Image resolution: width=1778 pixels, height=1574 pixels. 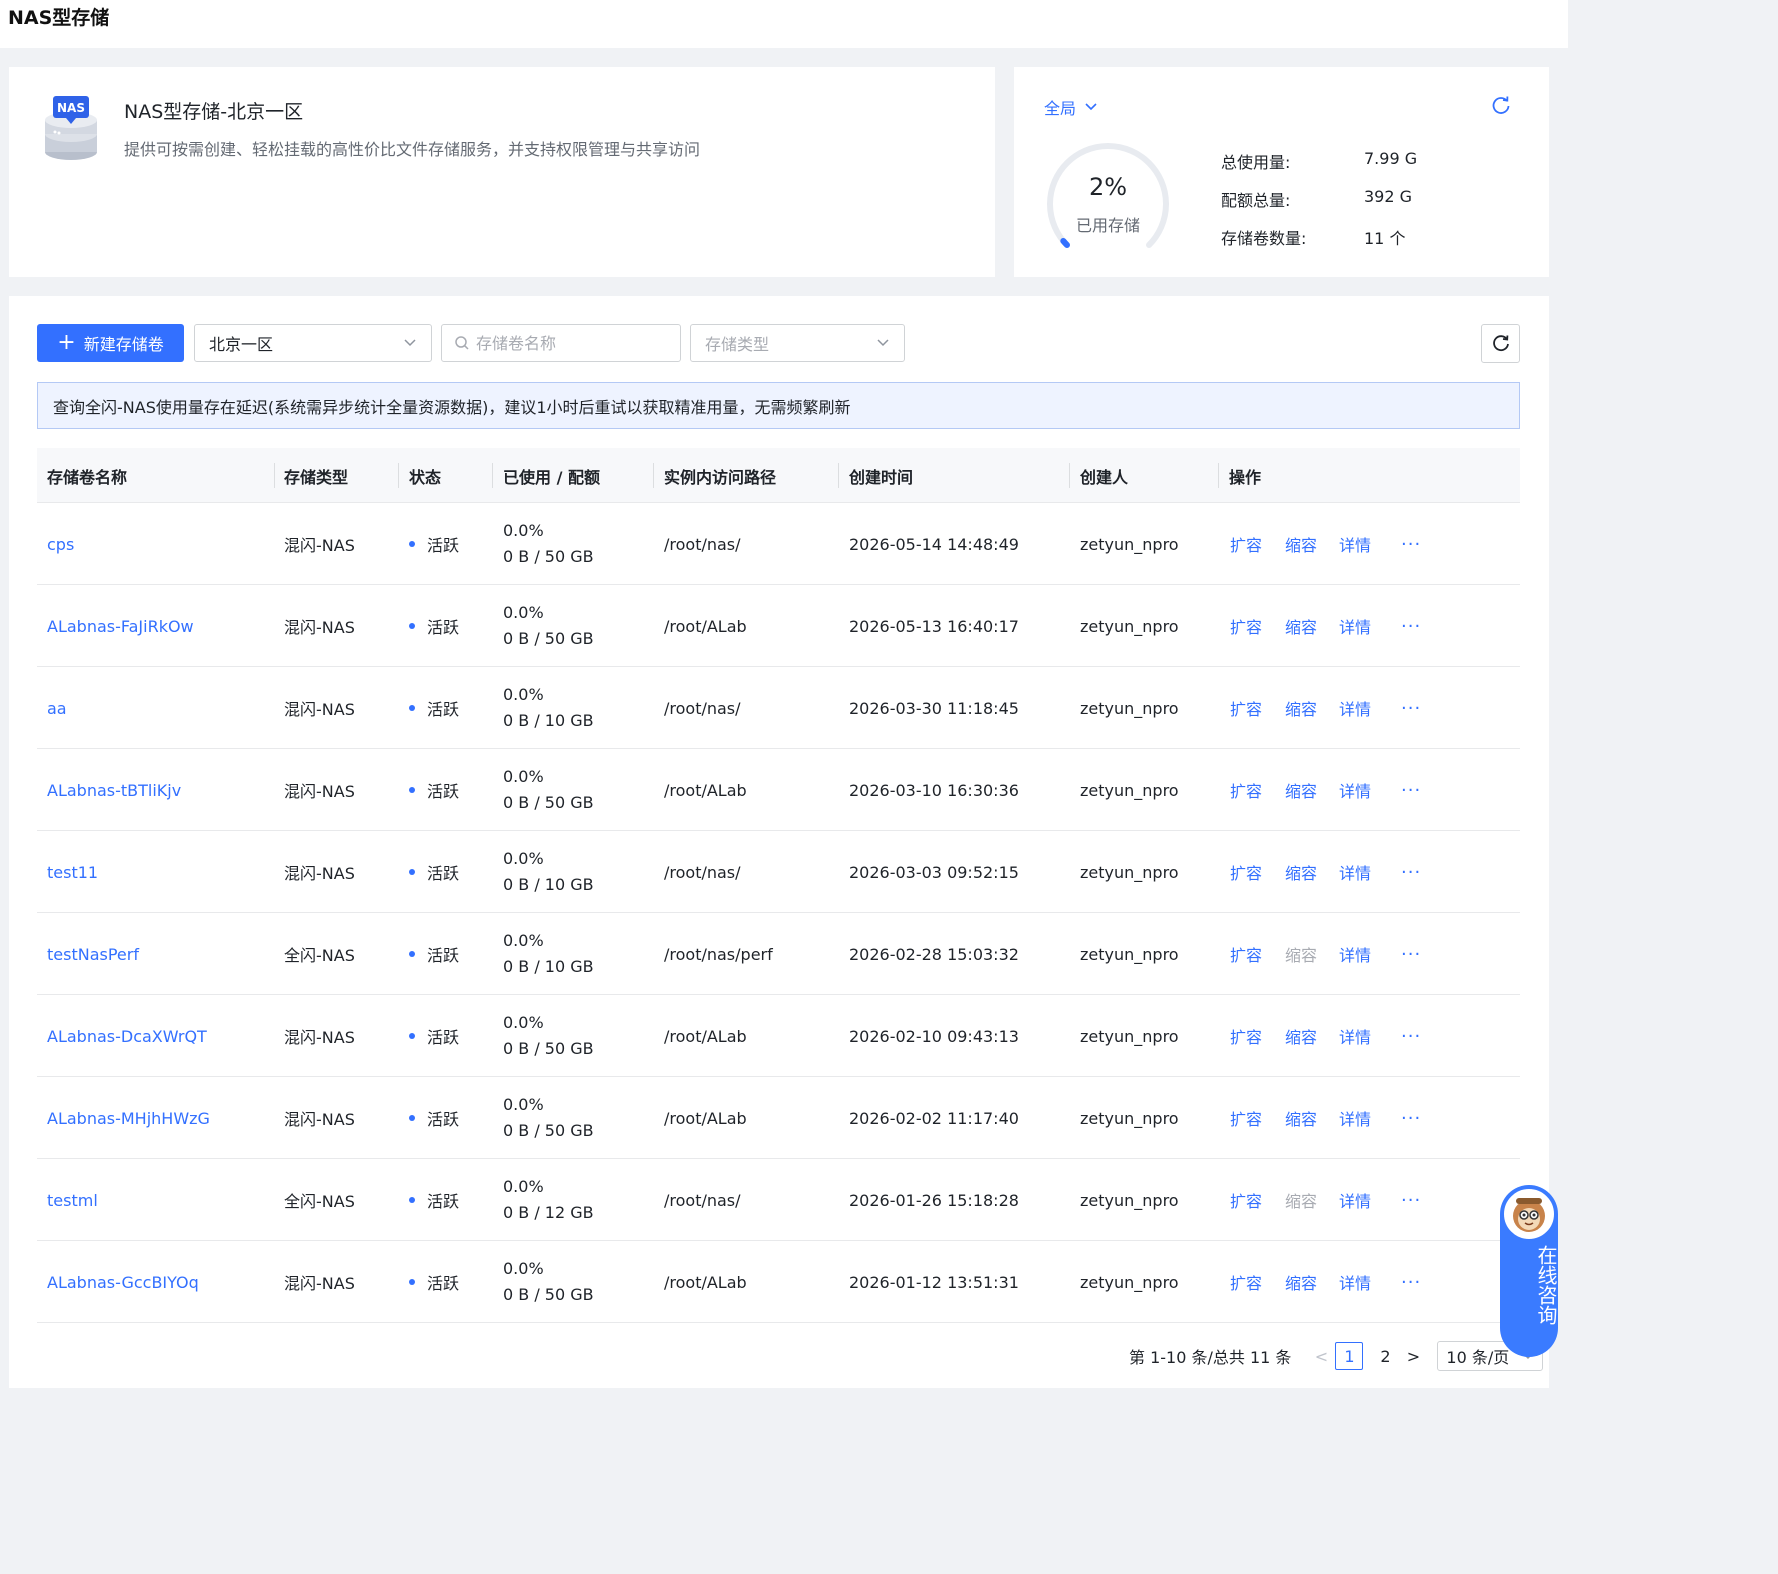 I want to click on usage-cell: 0.0% 0 B / 10 GB, so click(x=548, y=954).